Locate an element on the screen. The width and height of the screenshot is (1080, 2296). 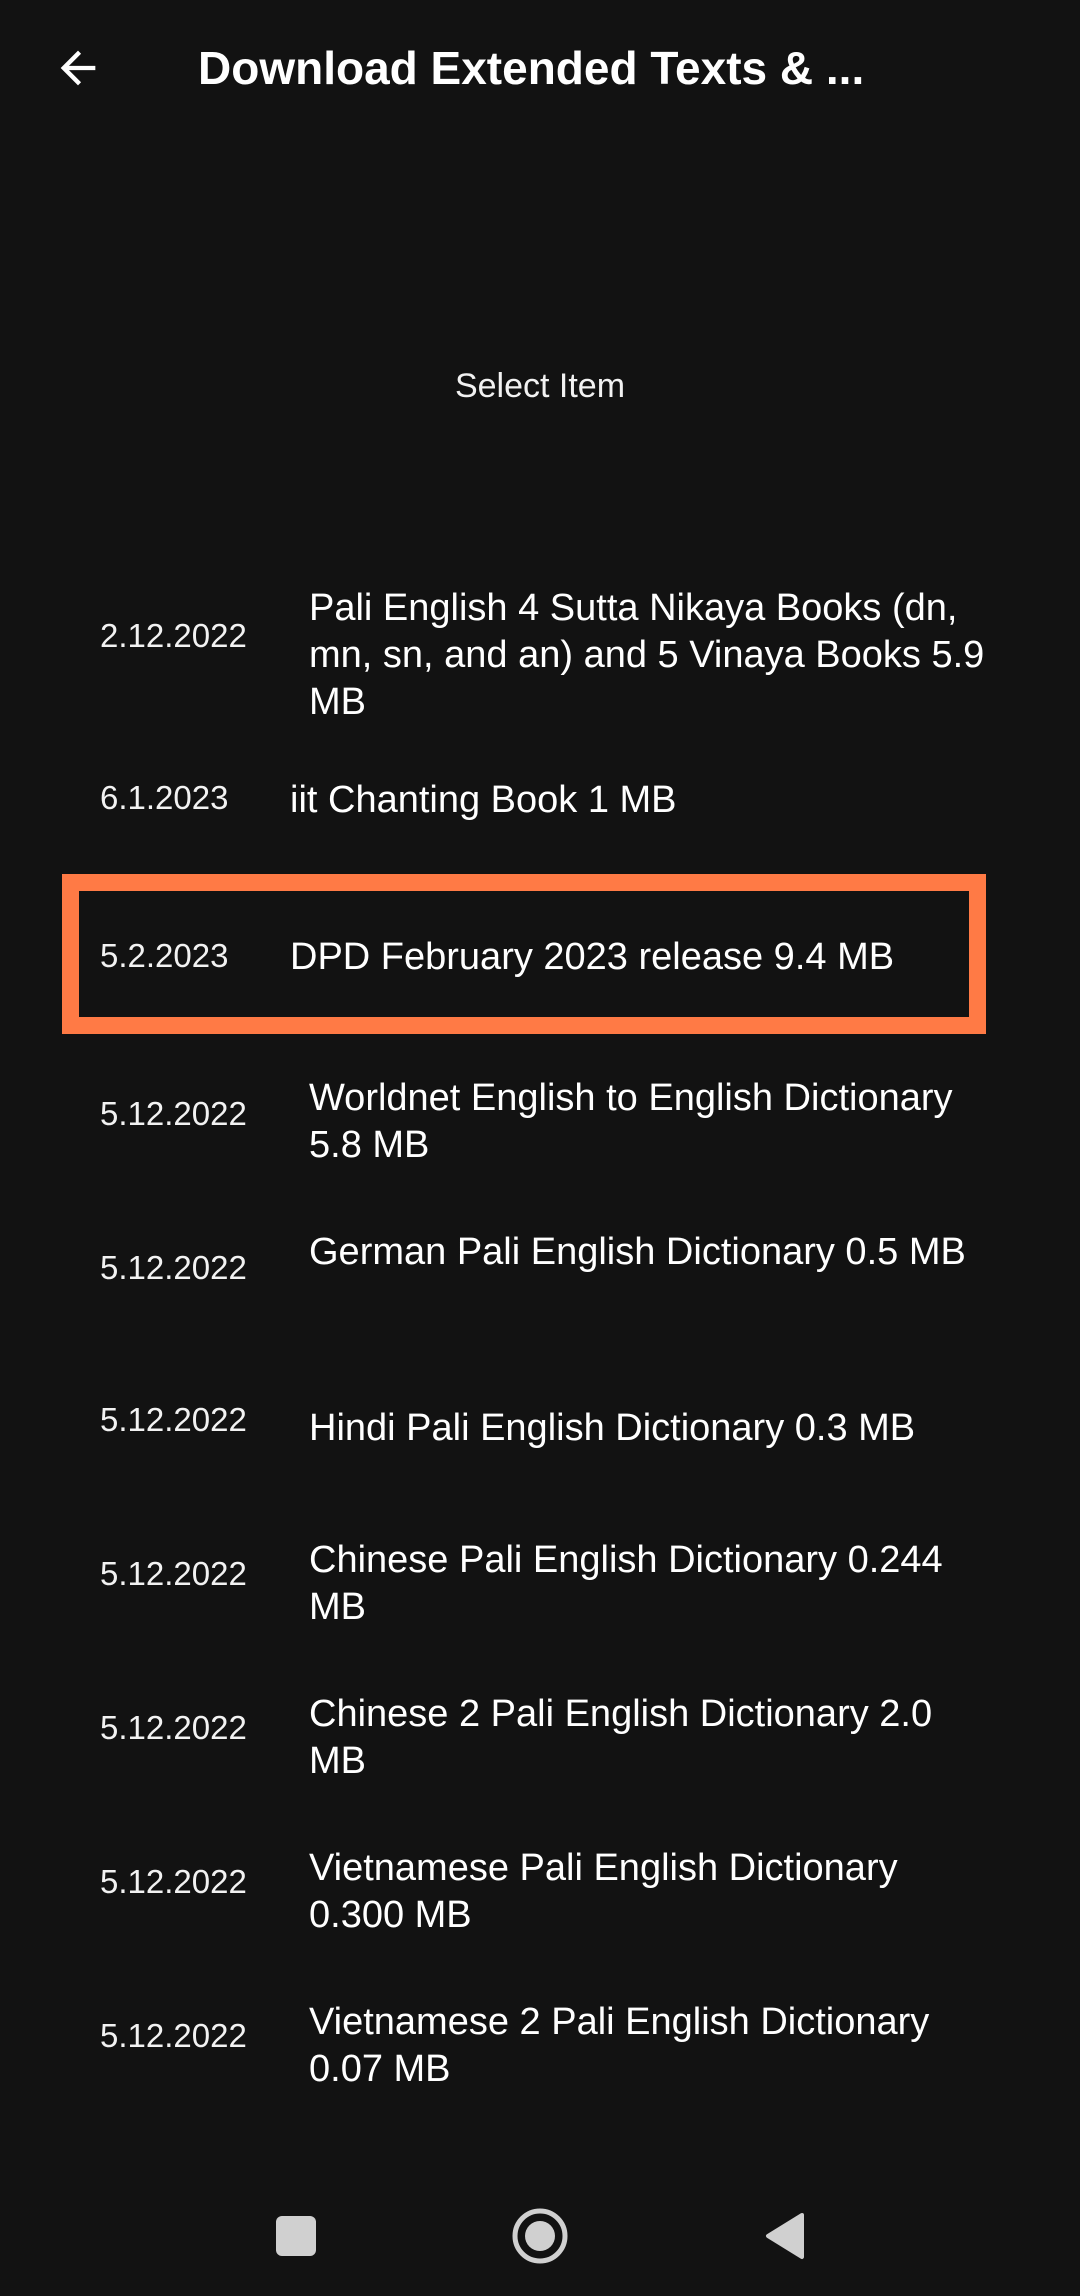
arrow-left-icon is located at coordinates (78, 68).